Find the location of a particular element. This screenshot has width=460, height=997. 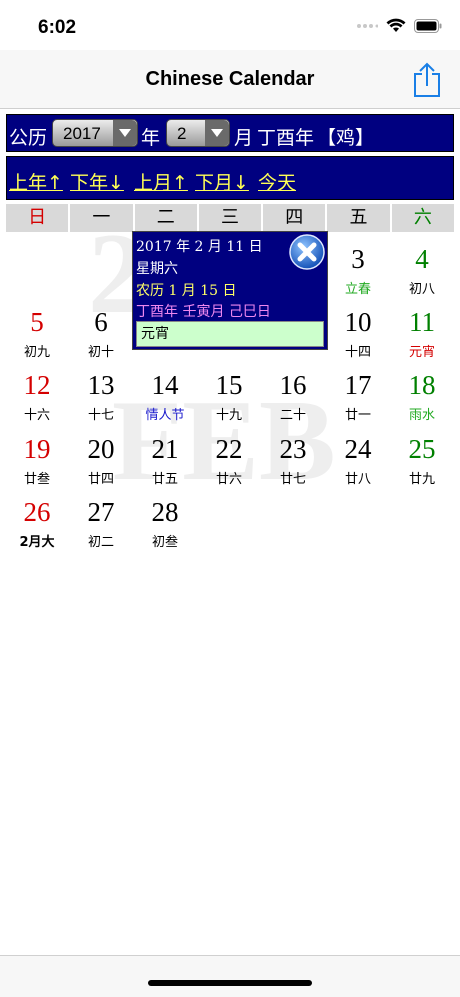

bottom-toolbar is located at coordinates (230, 976).